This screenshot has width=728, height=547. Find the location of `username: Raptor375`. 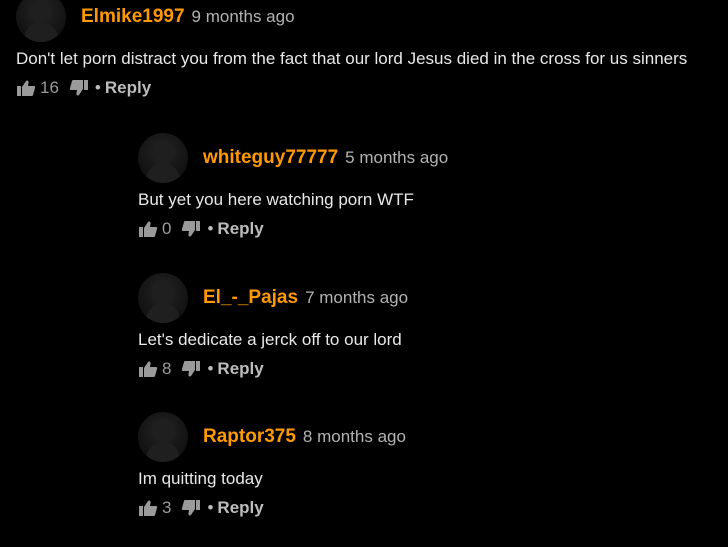

username: Raptor375 is located at coordinates (249, 437).